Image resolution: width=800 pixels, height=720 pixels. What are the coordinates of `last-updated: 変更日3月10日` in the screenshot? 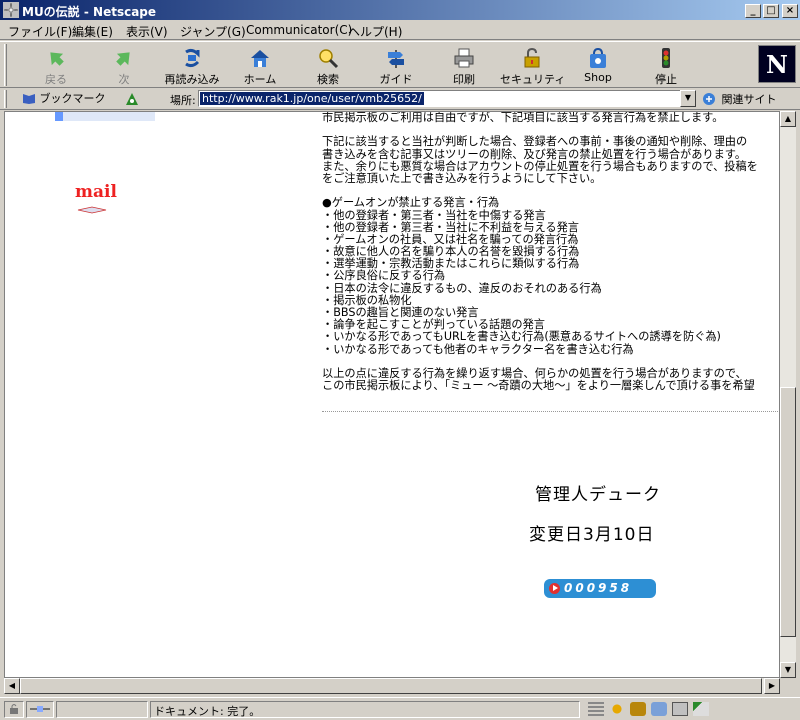 It's located at (592, 535).